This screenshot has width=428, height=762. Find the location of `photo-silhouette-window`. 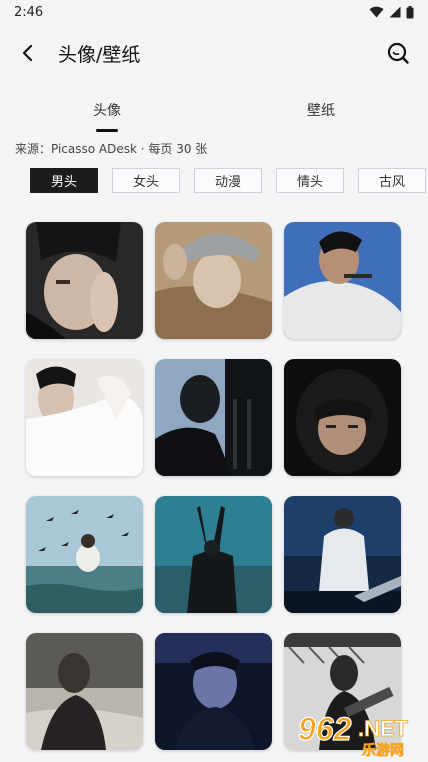

photo-silhouette-window is located at coordinates (213, 417).